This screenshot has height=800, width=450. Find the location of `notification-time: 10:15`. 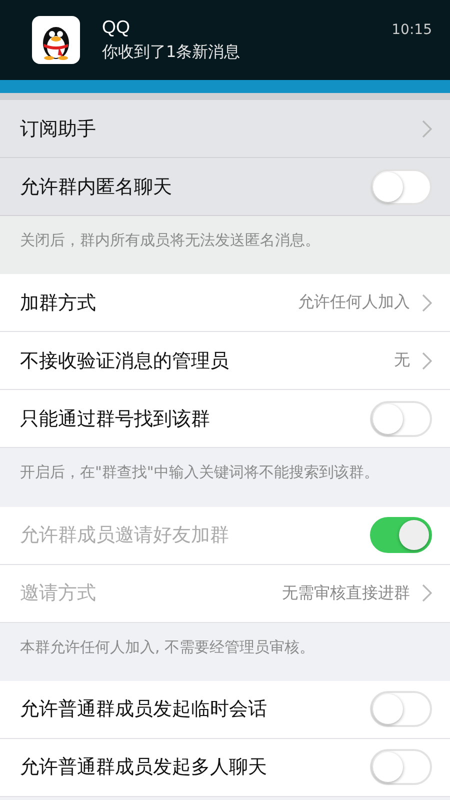

notification-time: 10:15 is located at coordinates (412, 30).